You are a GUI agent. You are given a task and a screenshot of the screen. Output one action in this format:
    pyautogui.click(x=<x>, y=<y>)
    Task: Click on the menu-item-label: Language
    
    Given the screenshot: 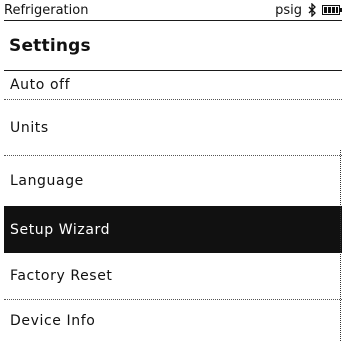 What is the action you would take?
    pyautogui.click(x=47, y=181)
    